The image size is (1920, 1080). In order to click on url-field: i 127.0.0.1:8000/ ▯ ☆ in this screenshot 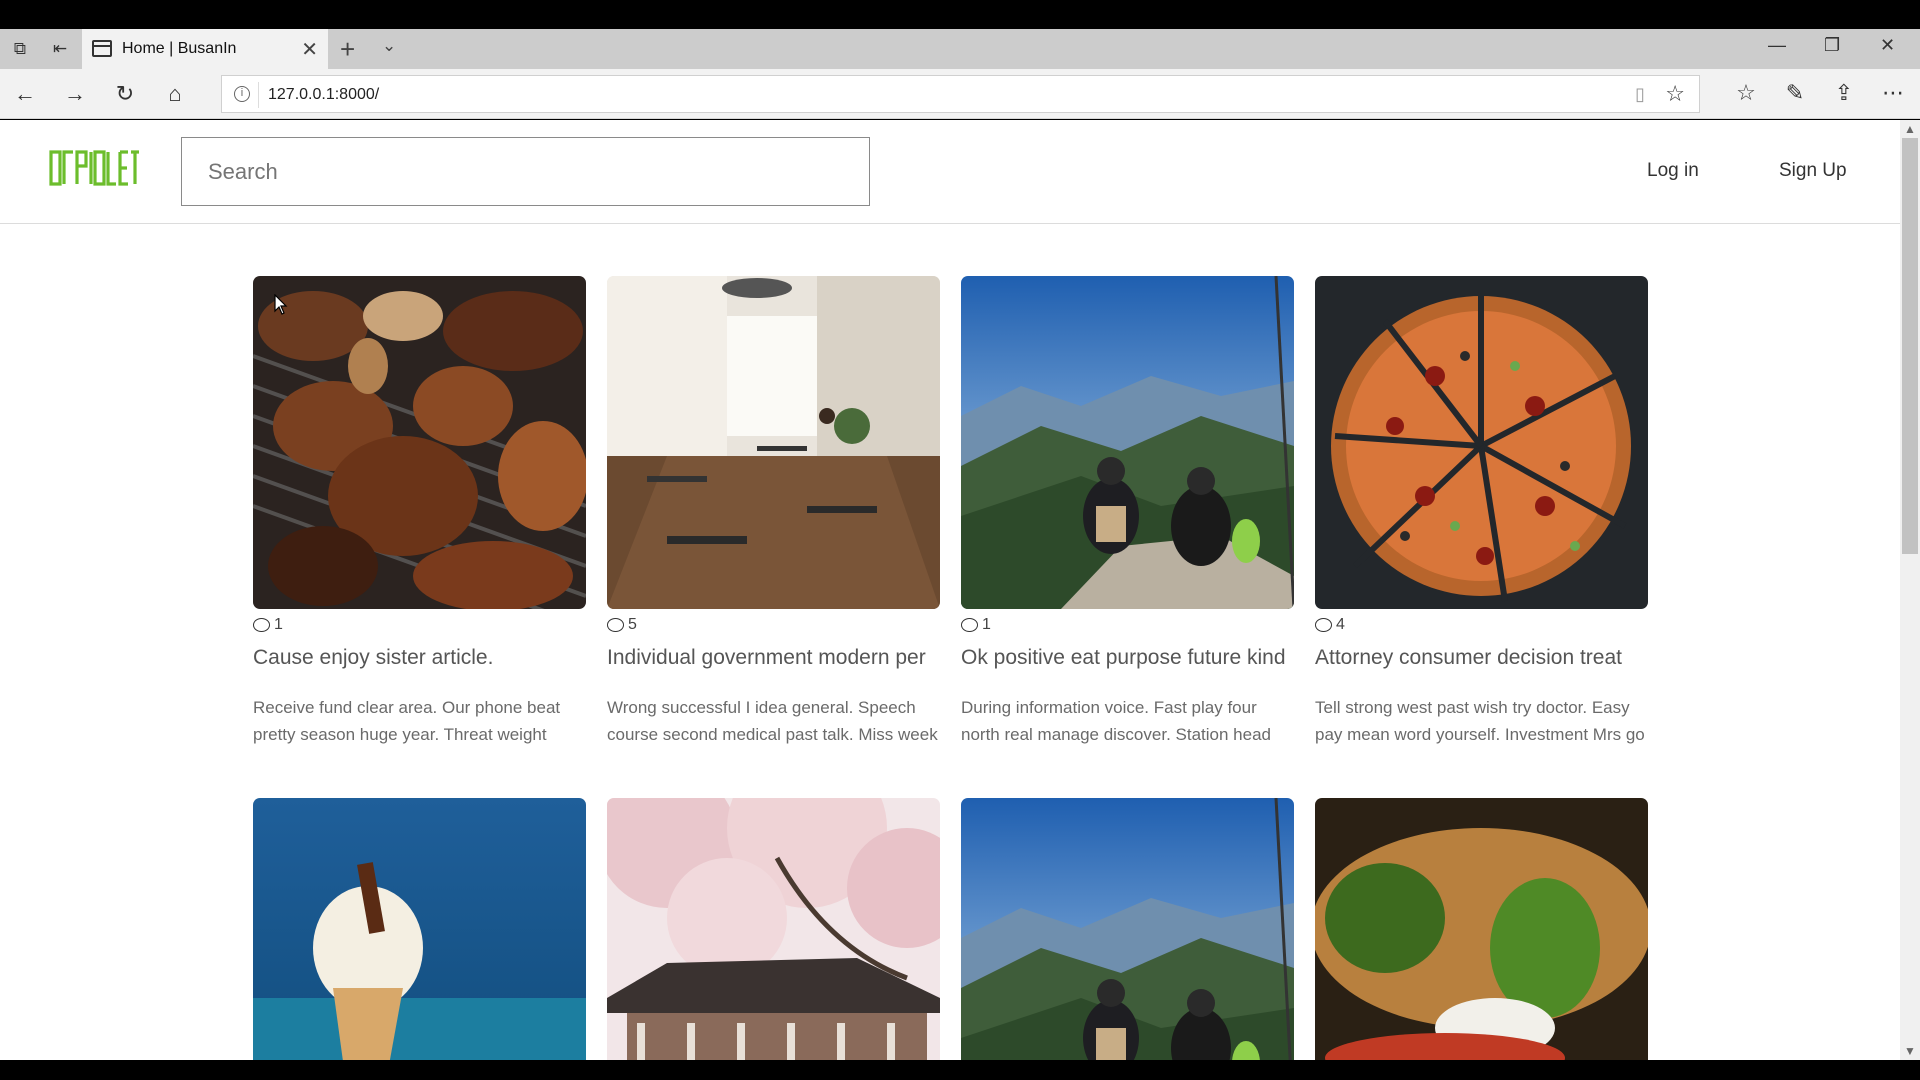, I will do `click(960, 94)`.